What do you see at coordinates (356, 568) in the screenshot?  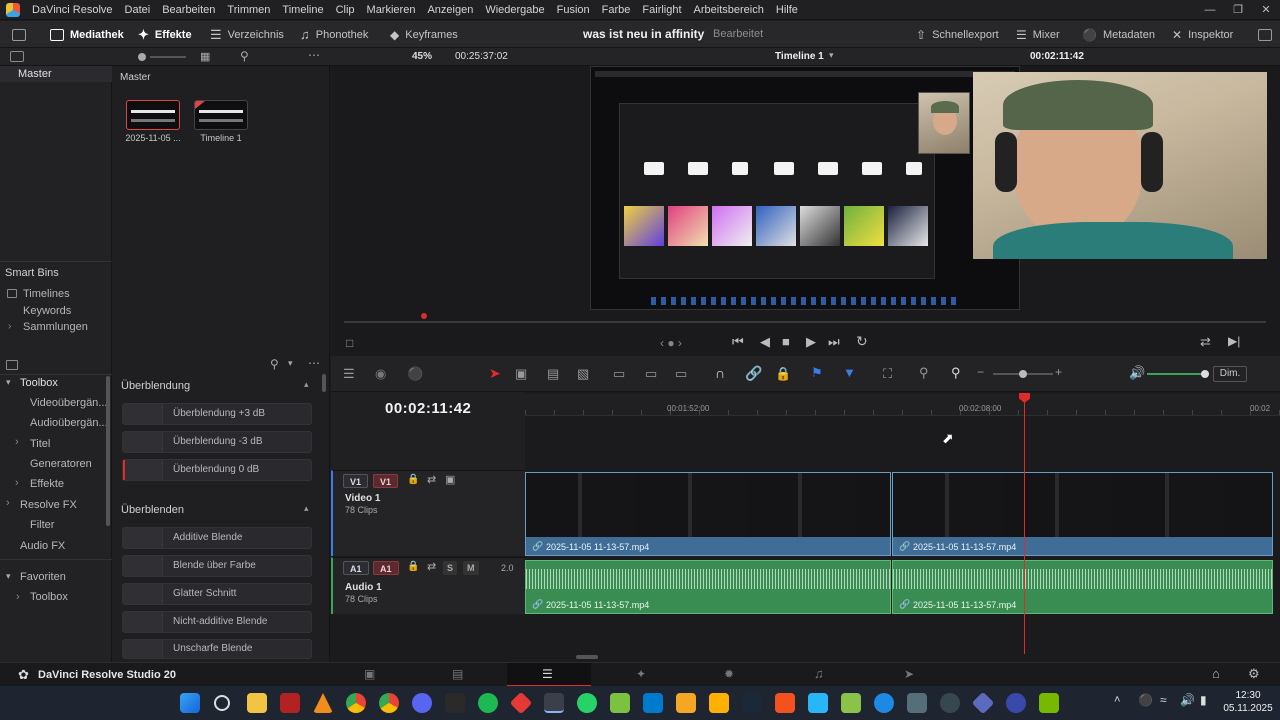 I see `track-source-tag: A1` at bounding box center [356, 568].